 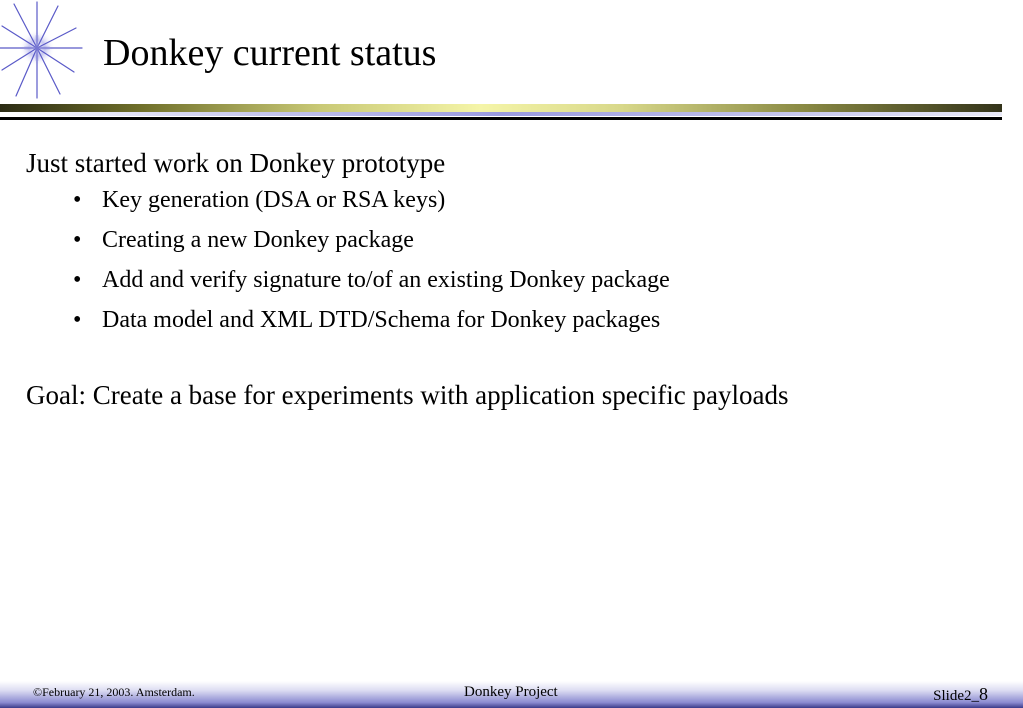 I want to click on bullet-text: Key generation (DSA or RSA keys), so click(x=274, y=200).